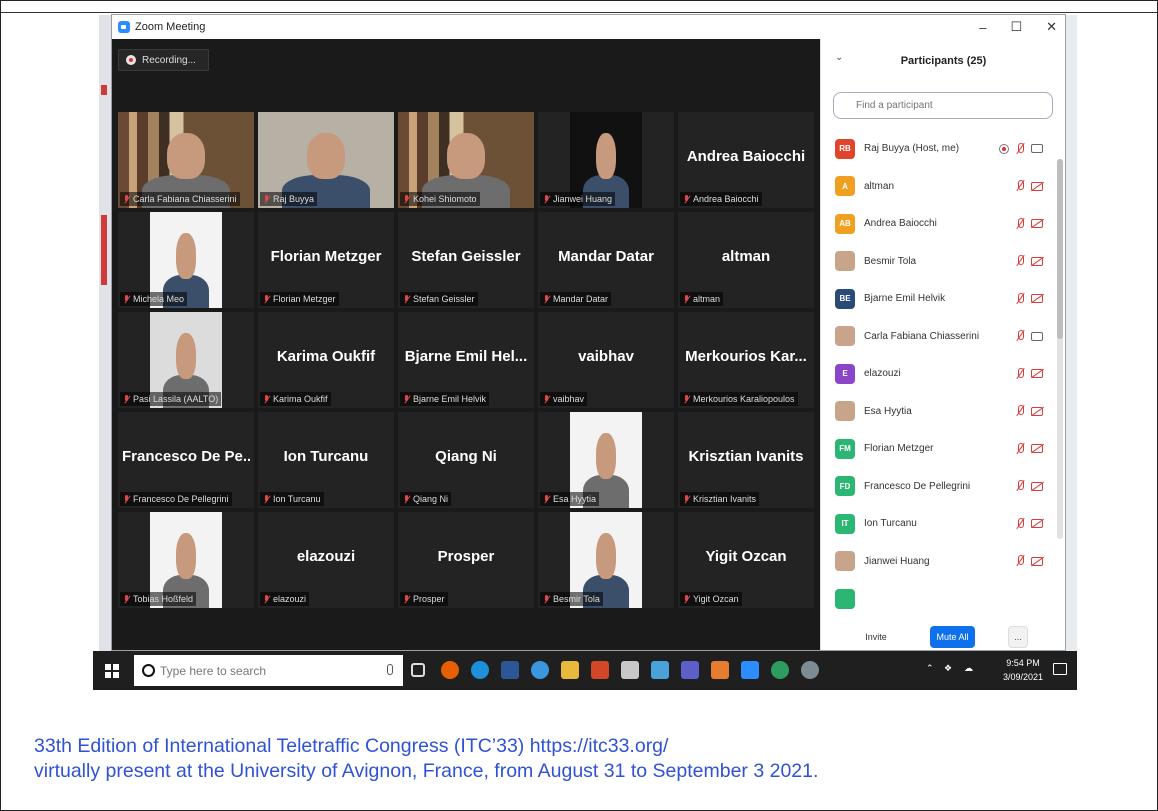 The height and width of the screenshot is (811, 1158). Describe the element at coordinates (982, 27) in the screenshot. I see `minimize-button: –` at that location.